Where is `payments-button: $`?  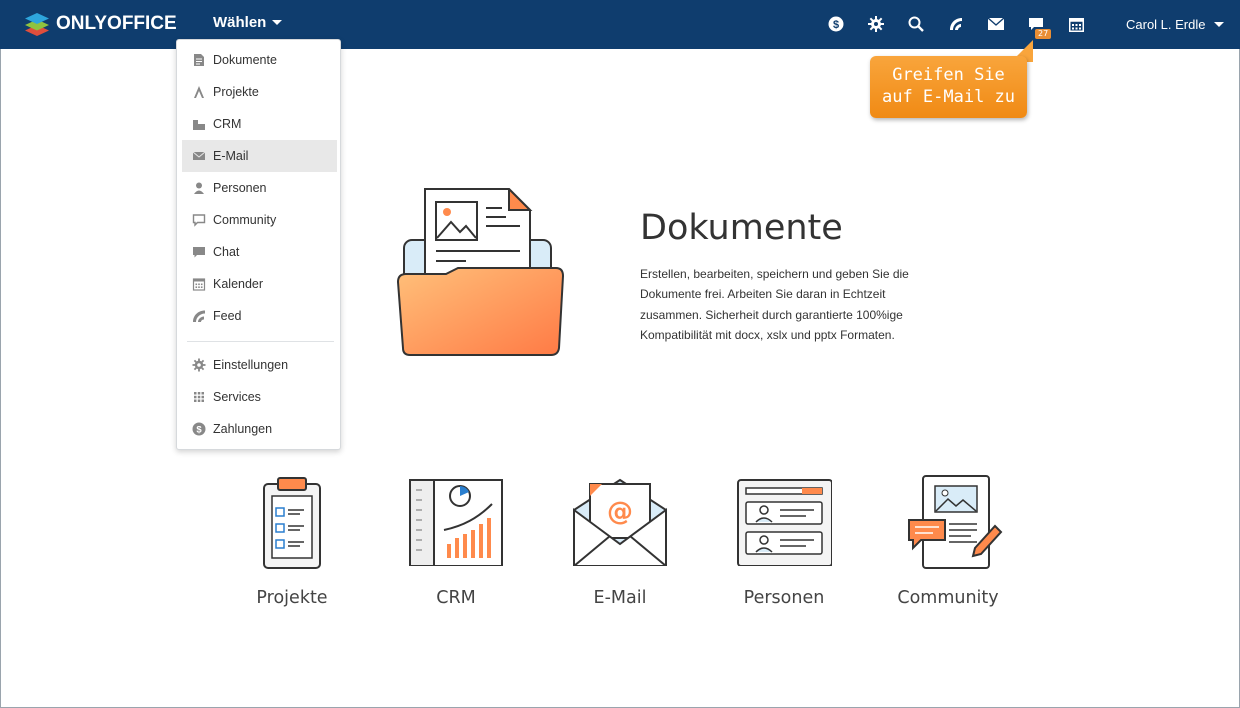
payments-button: $ is located at coordinates (836, 24).